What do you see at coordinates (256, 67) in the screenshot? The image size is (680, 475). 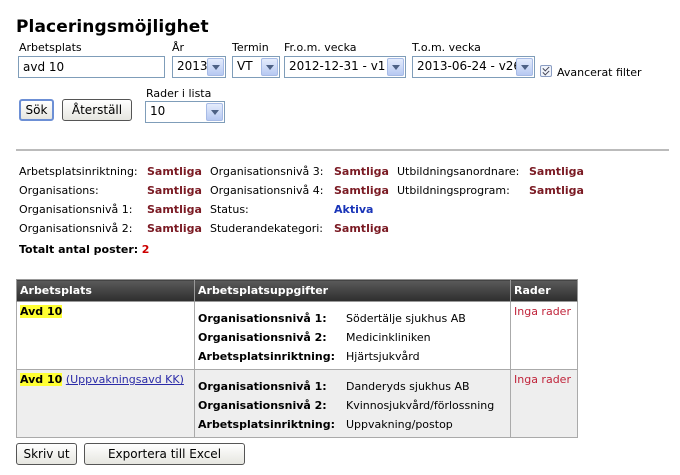 I see `term-select: VT` at bounding box center [256, 67].